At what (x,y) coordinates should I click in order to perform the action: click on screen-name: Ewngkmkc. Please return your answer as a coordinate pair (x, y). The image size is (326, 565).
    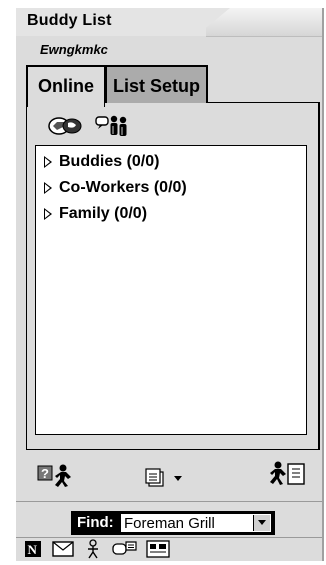
    Looking at the image, I should click on (74, 49).